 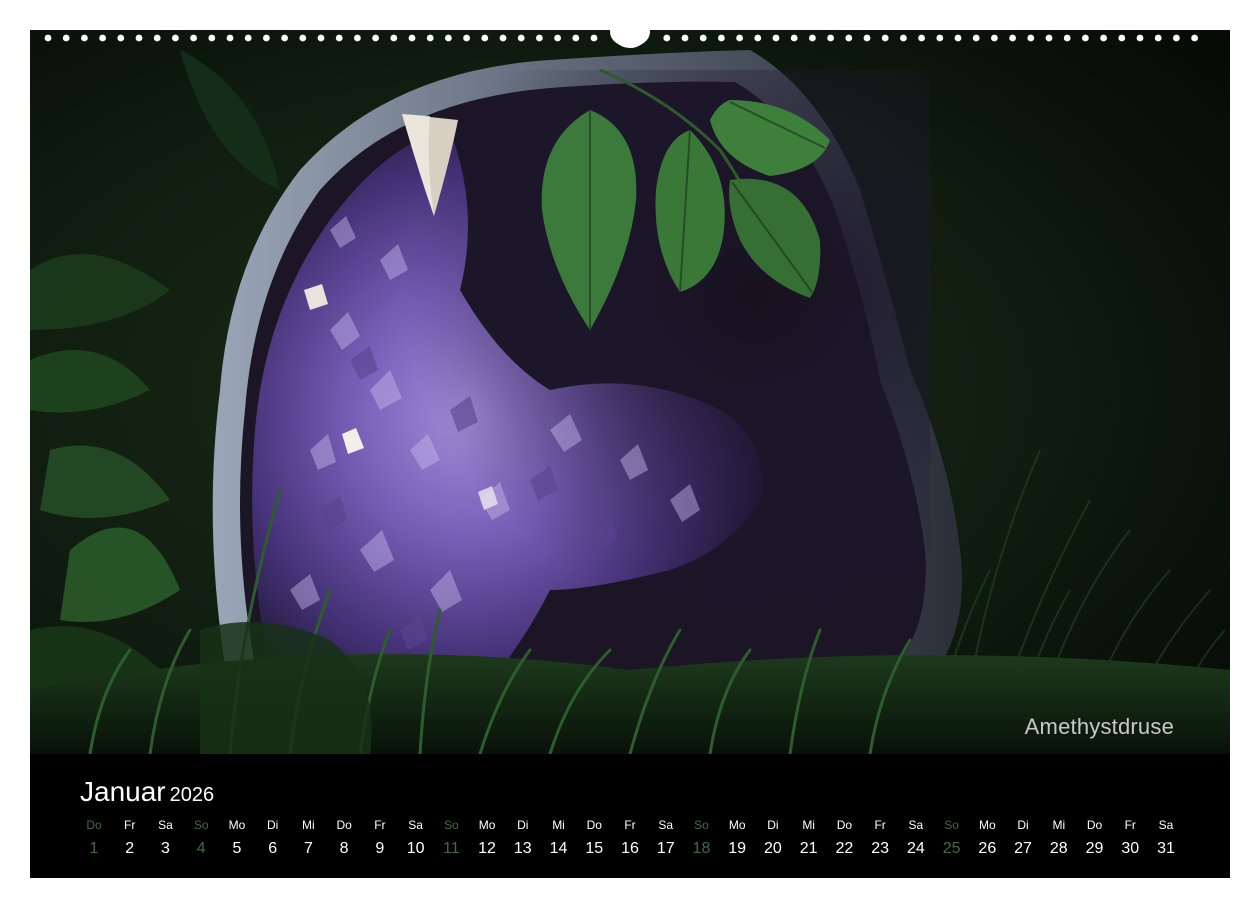 What do you see at coordinates (773, 848) in the screenshot?
I see `day-number: 20` at bounding box center [773, 848].